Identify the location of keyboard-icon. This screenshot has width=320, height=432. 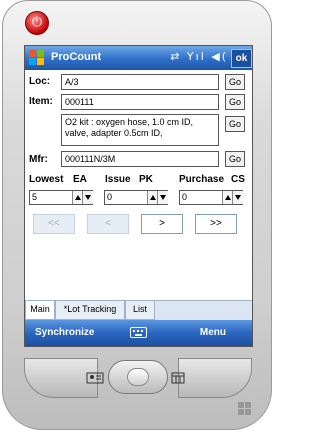
(138, 332).